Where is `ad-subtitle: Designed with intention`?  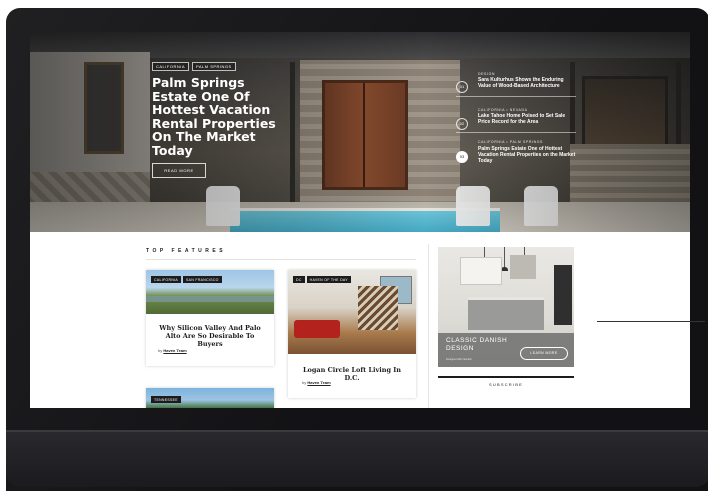
ad-subtitle: Designed with intention is located at coordinates (459, 359).